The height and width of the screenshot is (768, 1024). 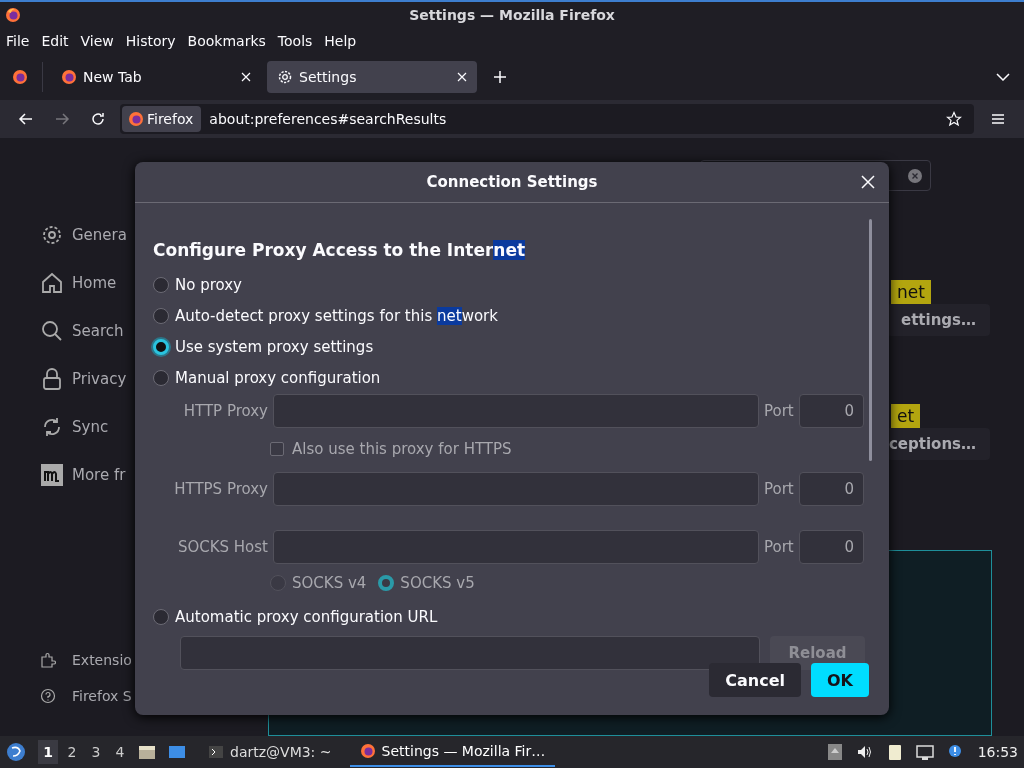 I want to click on field-label: SOCKS Host, so click(x=222, y=547).